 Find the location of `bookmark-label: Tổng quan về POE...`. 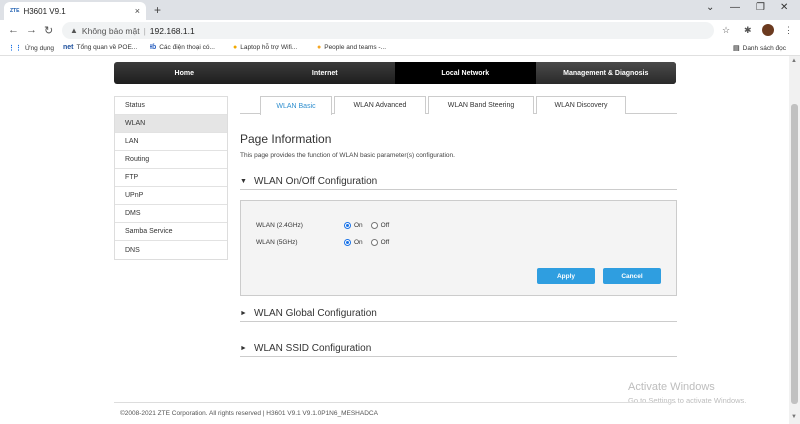

bookmark-label: Tổng quan về POE... is located at coordinates (107, 47).